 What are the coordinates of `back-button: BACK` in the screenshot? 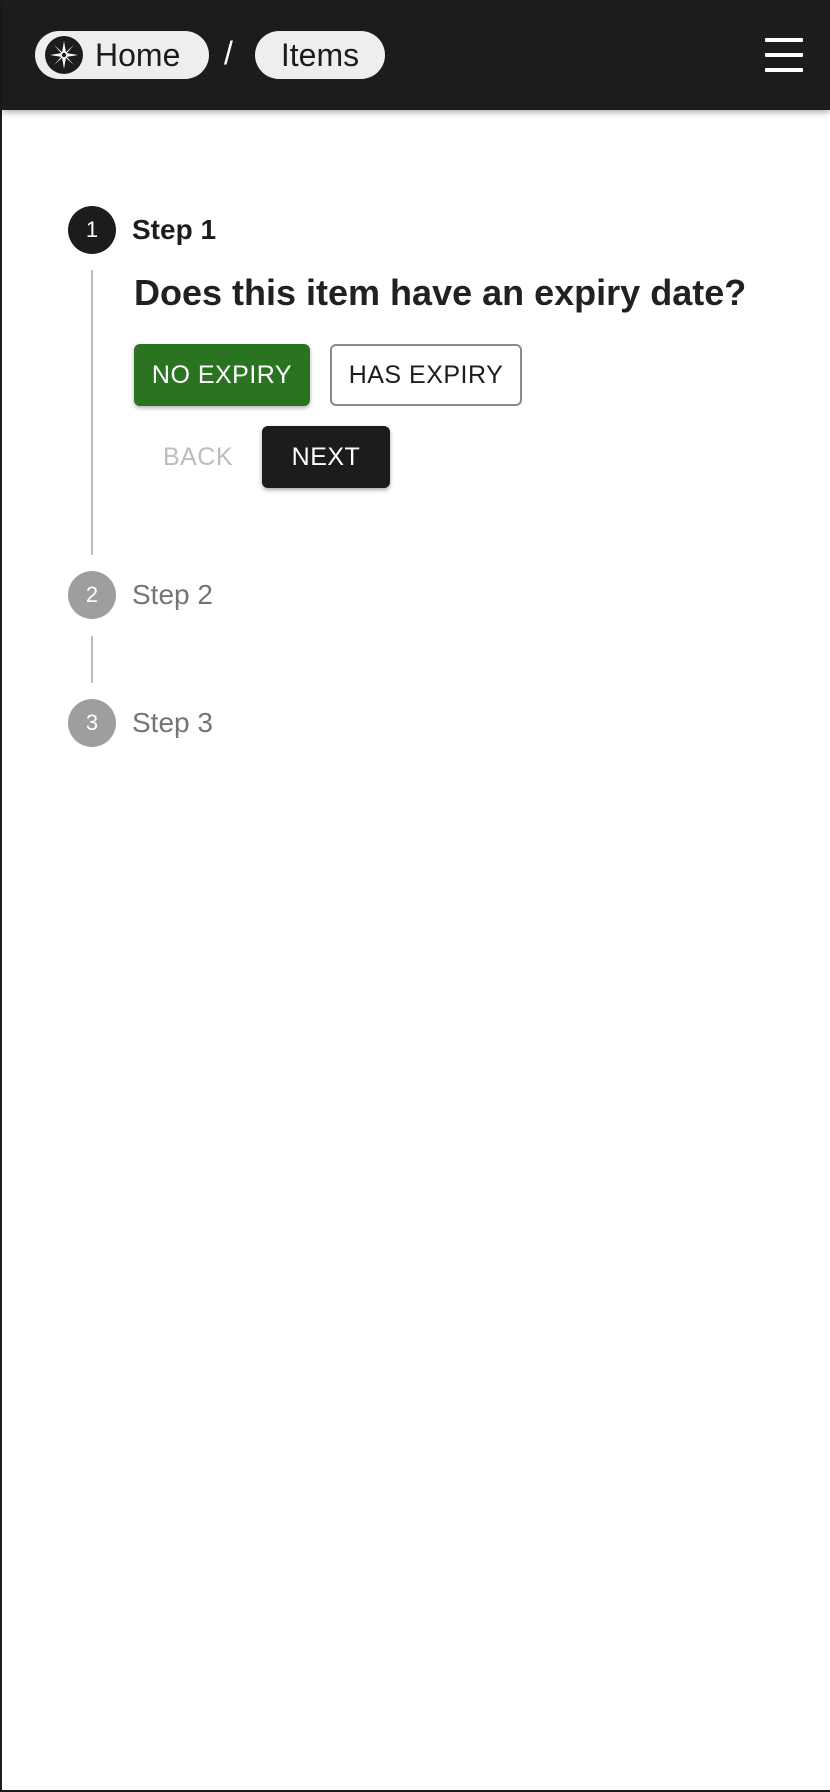 It's located at (198, 457).